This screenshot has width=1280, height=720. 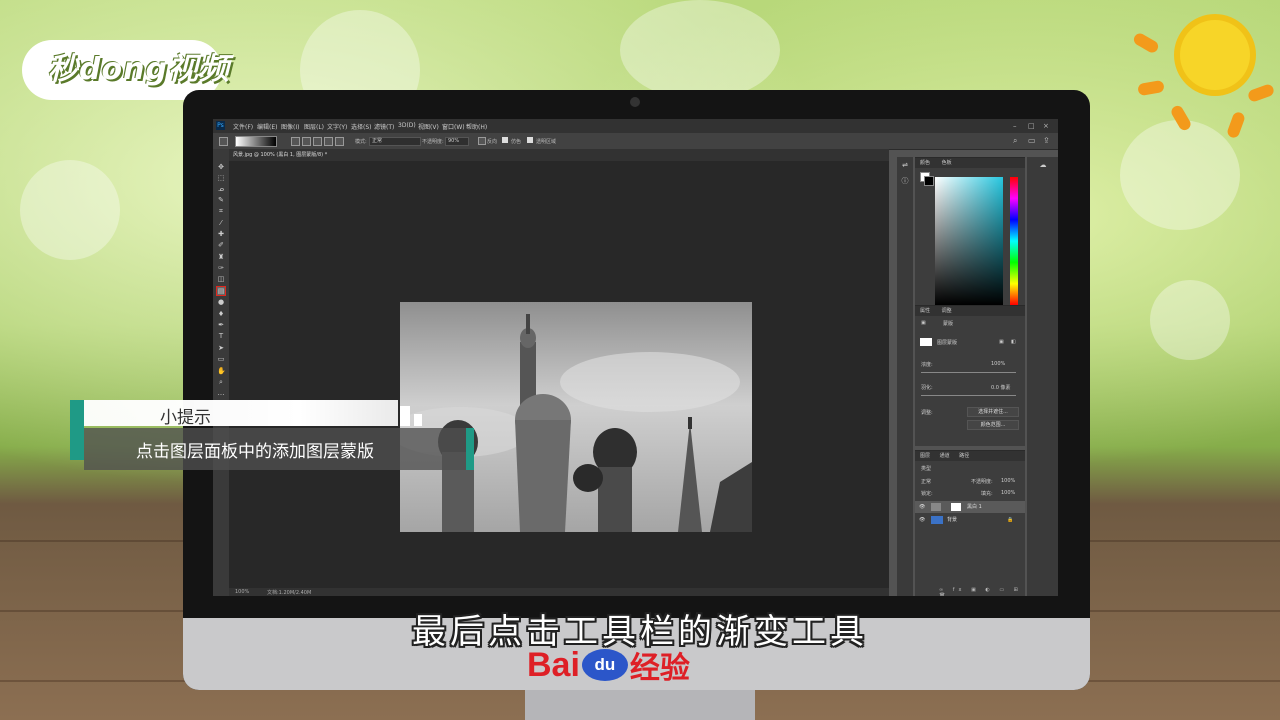 What do you see at coordinates (221, 189) in the screenshot?
I see `lasso-tool-icon: ᓄ` at bounding box center [221, 189].